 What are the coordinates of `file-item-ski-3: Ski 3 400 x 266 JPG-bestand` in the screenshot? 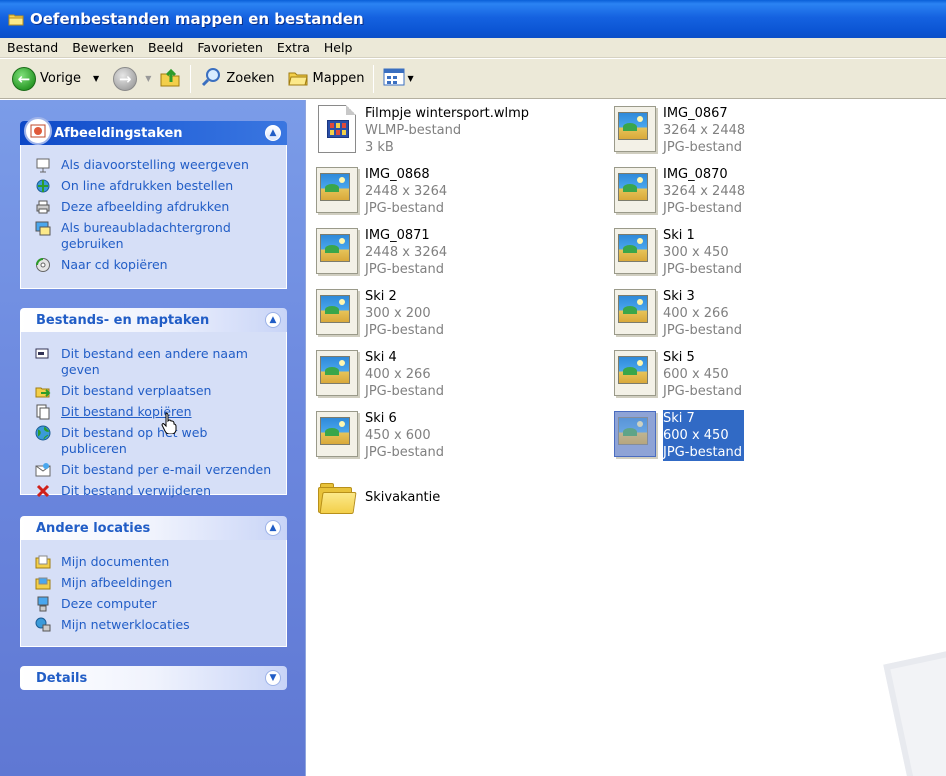 It's located at (677, 313).